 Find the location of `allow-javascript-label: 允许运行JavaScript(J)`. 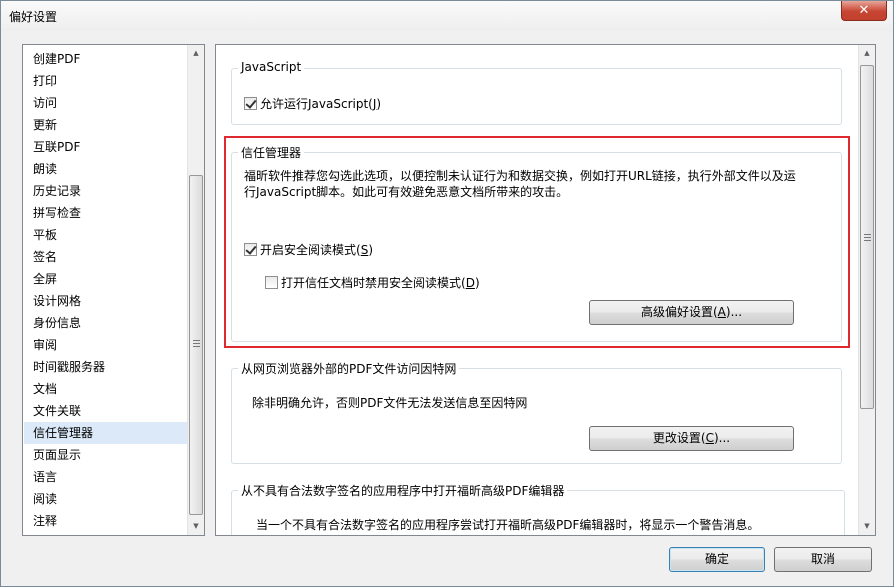

allow-javascript-label: 允许运行JavaScript(J) is located at coordinates (321, 104).